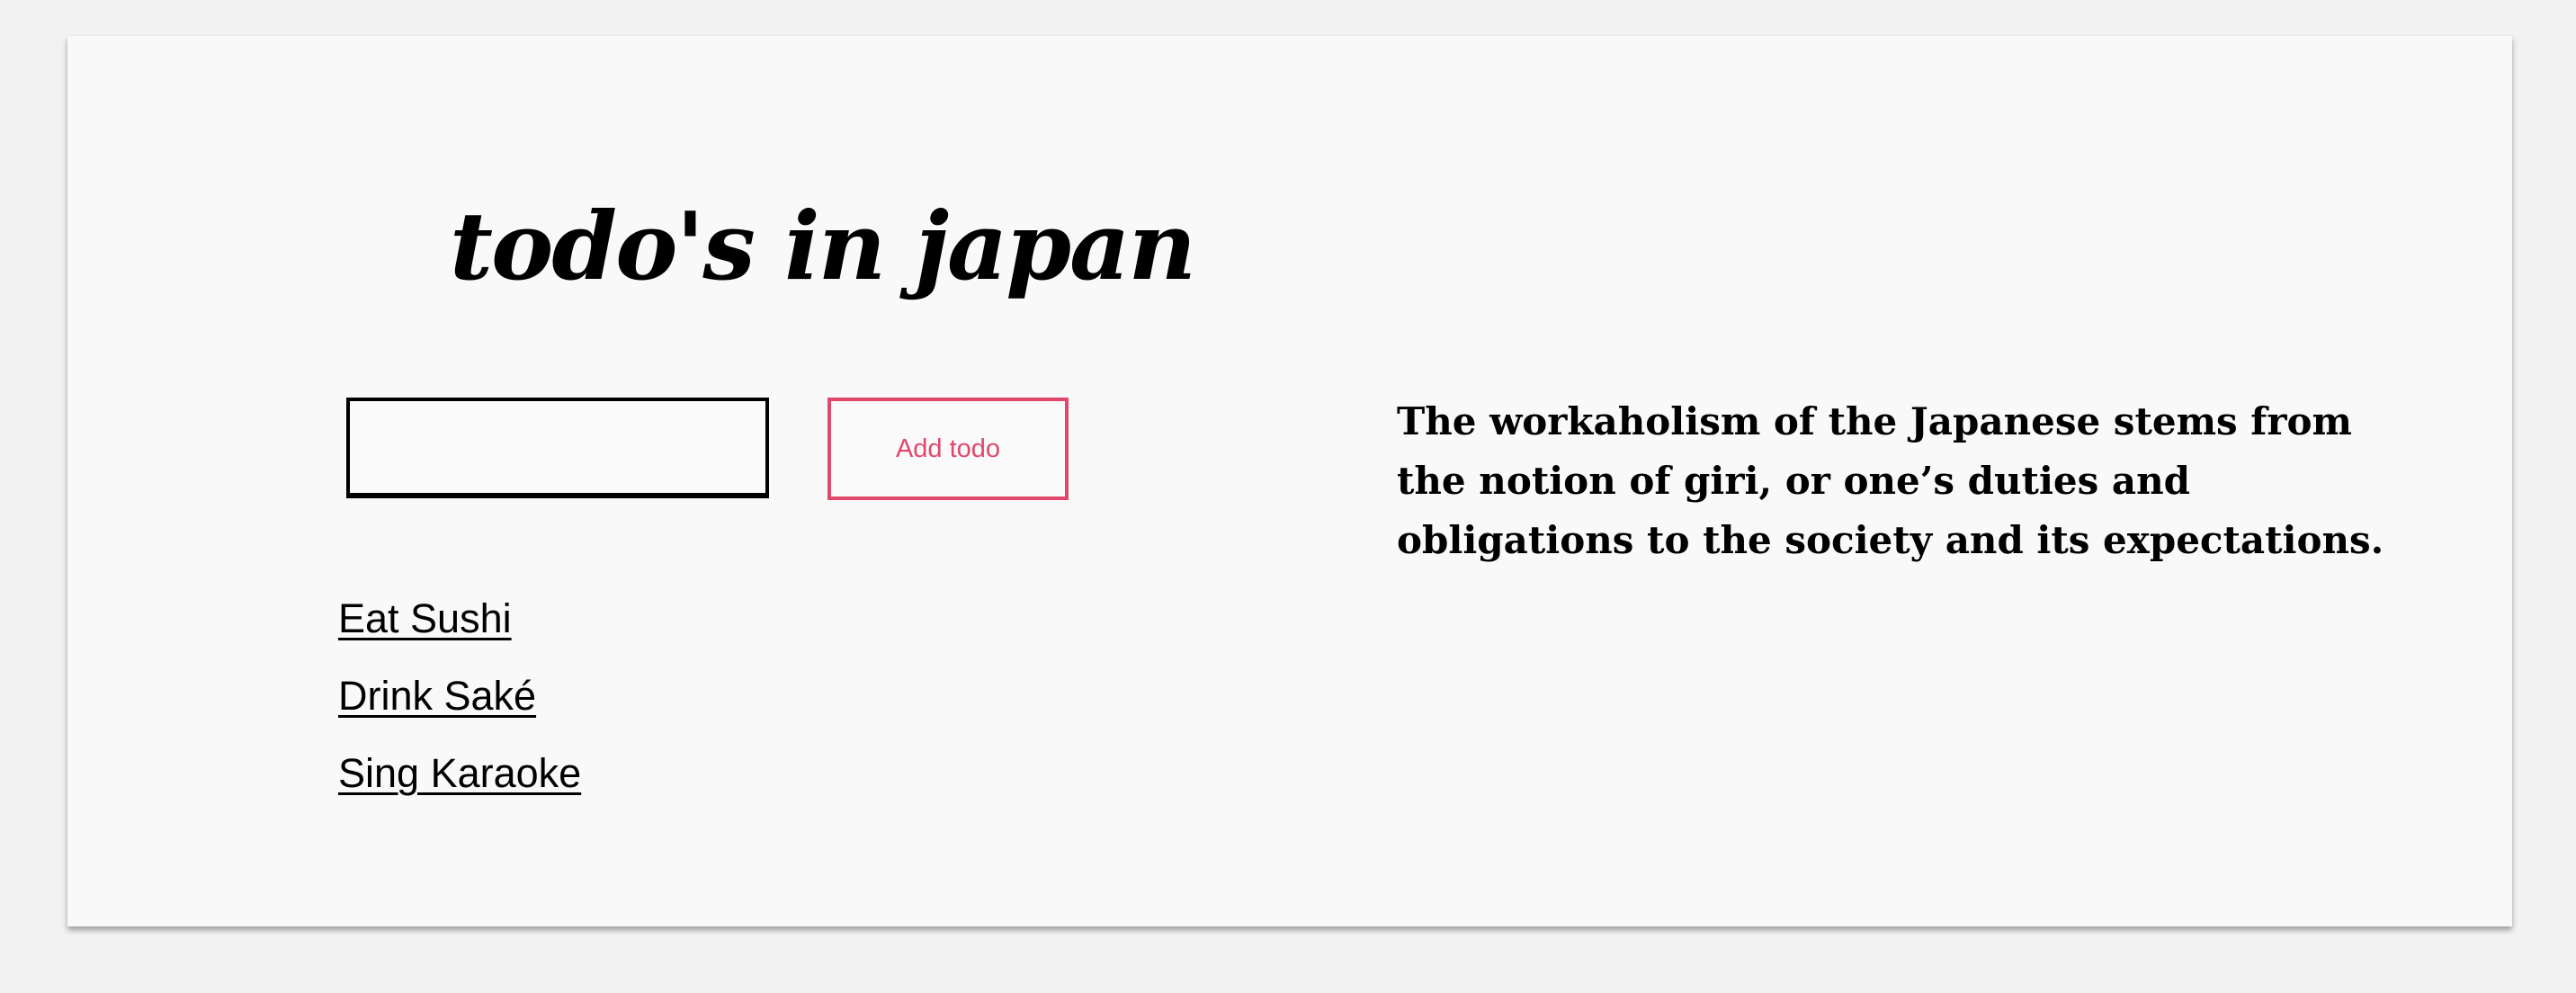 Image resolution: width=2576 pixels, height=993 pixels. Describe the element at coordinates (459, 619) in the screenshot. I see `todo-item-eat-sushi: Eat Sushi` at that location.